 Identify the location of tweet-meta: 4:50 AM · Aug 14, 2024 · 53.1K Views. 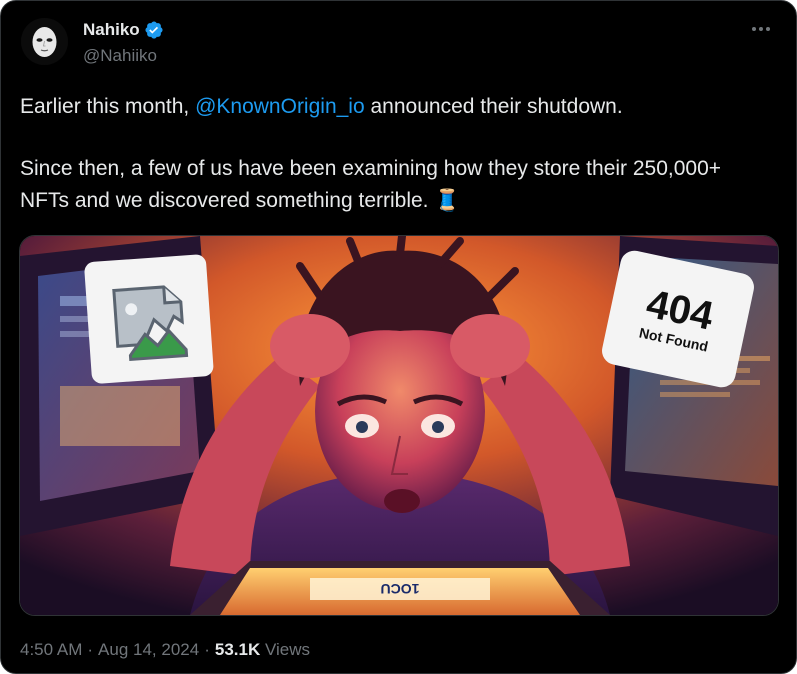
(165, 650).